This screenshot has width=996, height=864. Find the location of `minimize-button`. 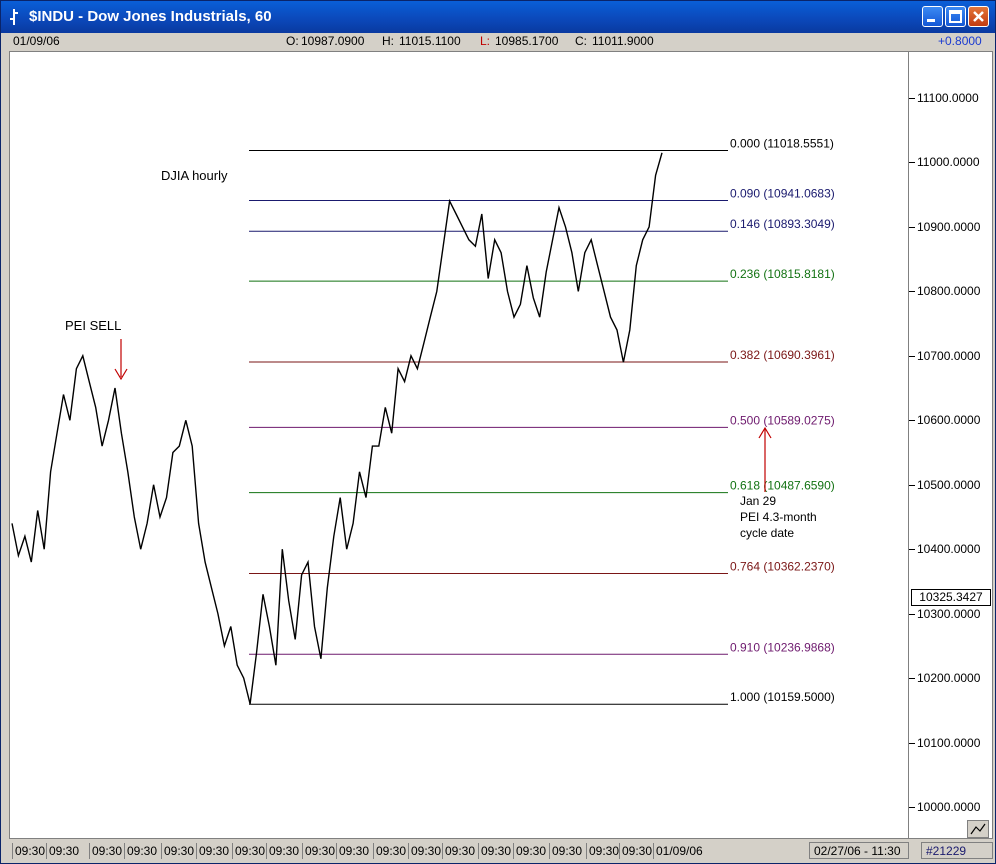

minimize-button is located at coordinates (932, 16).